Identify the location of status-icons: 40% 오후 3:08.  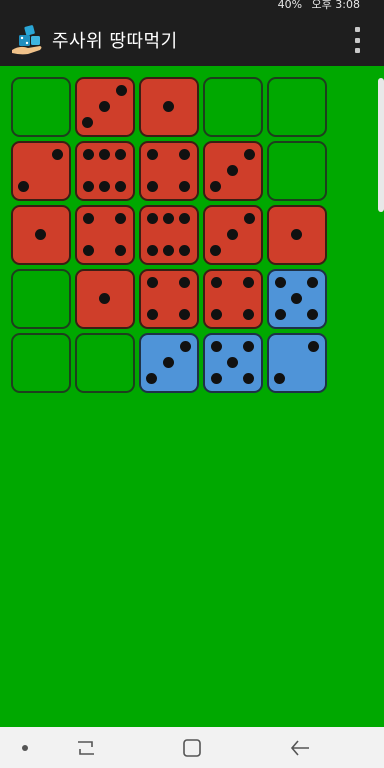
(316, 6).